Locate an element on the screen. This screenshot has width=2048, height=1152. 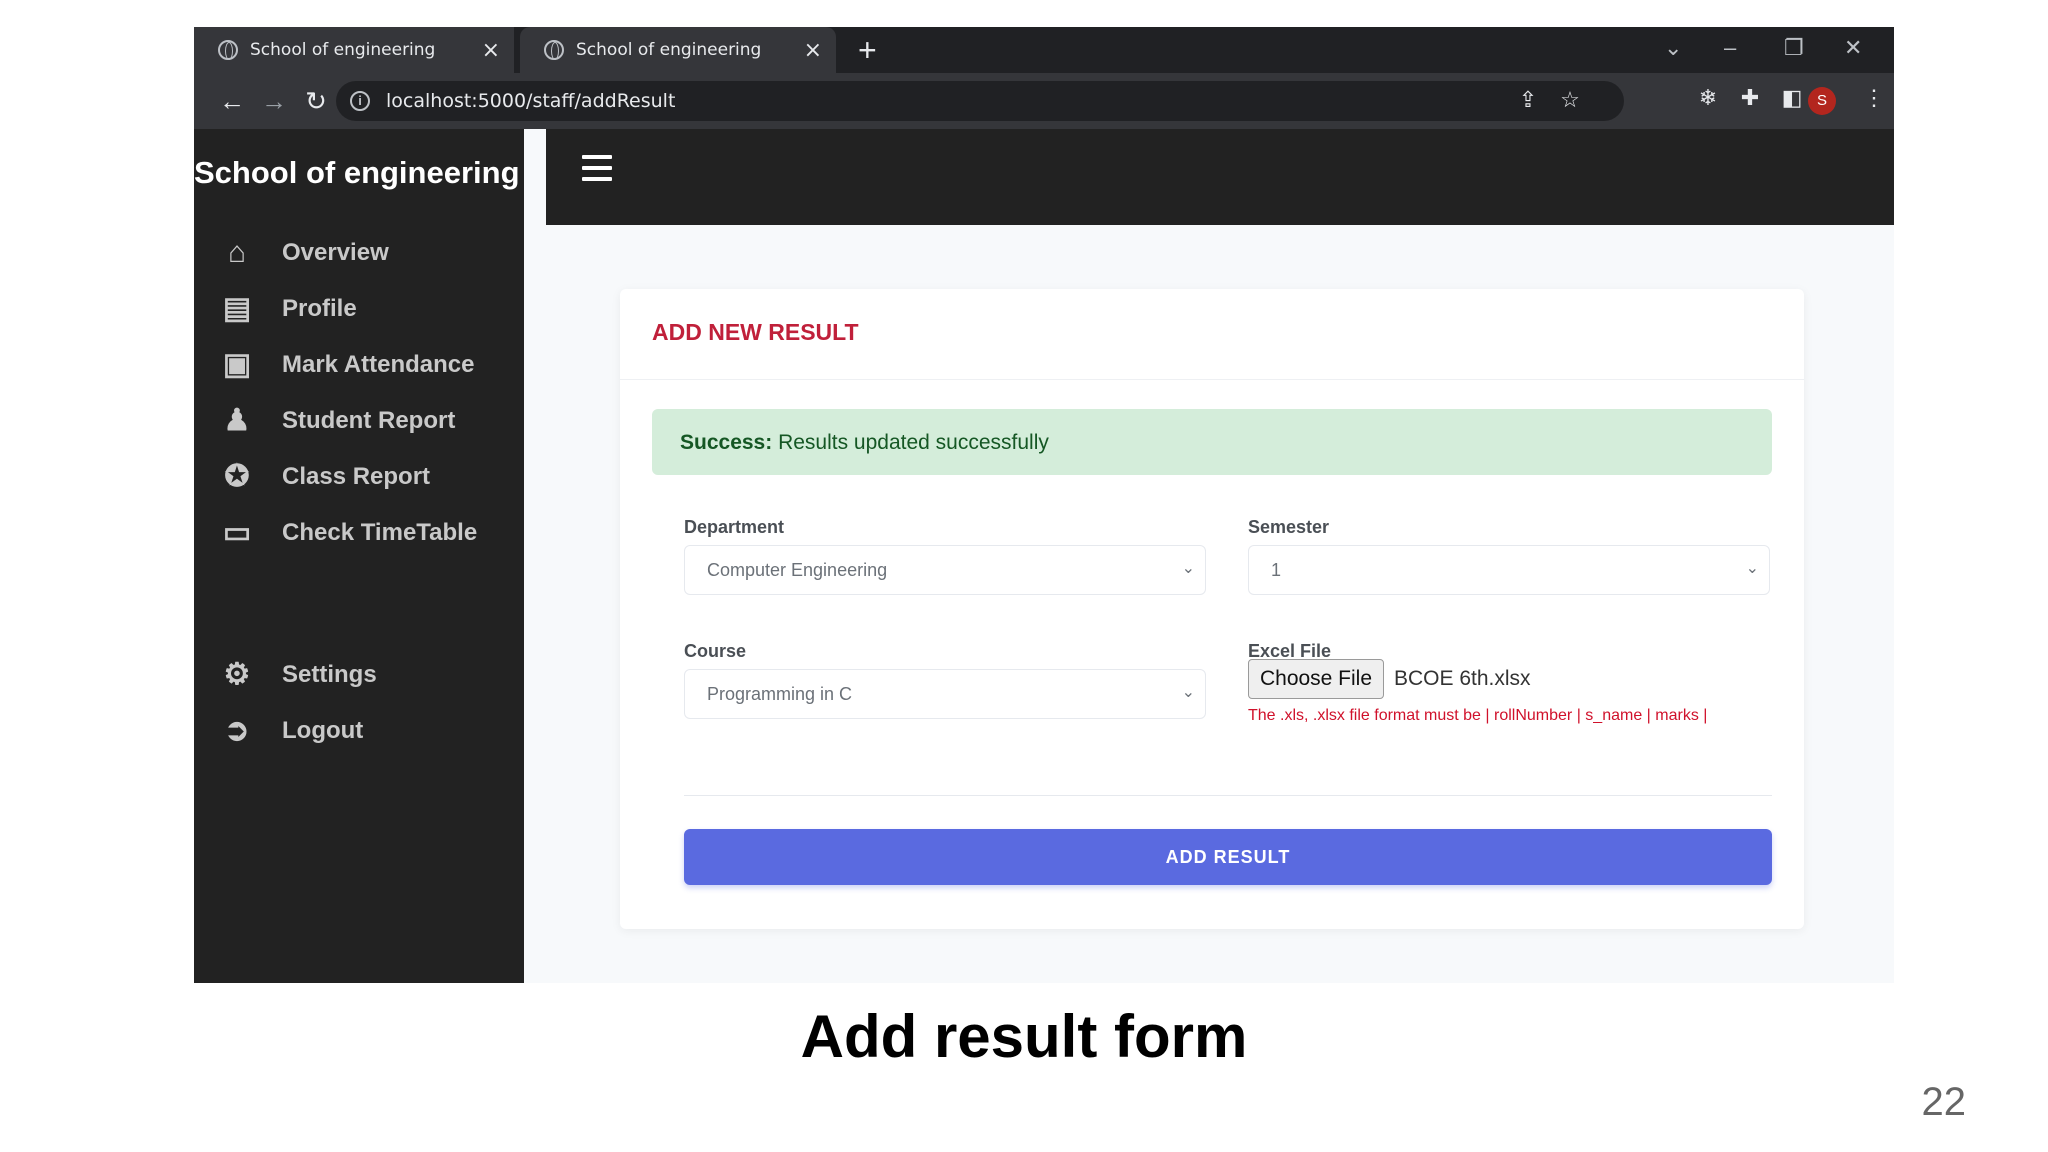
department-value: Computer Engineering is located at coordinates (797, 570).